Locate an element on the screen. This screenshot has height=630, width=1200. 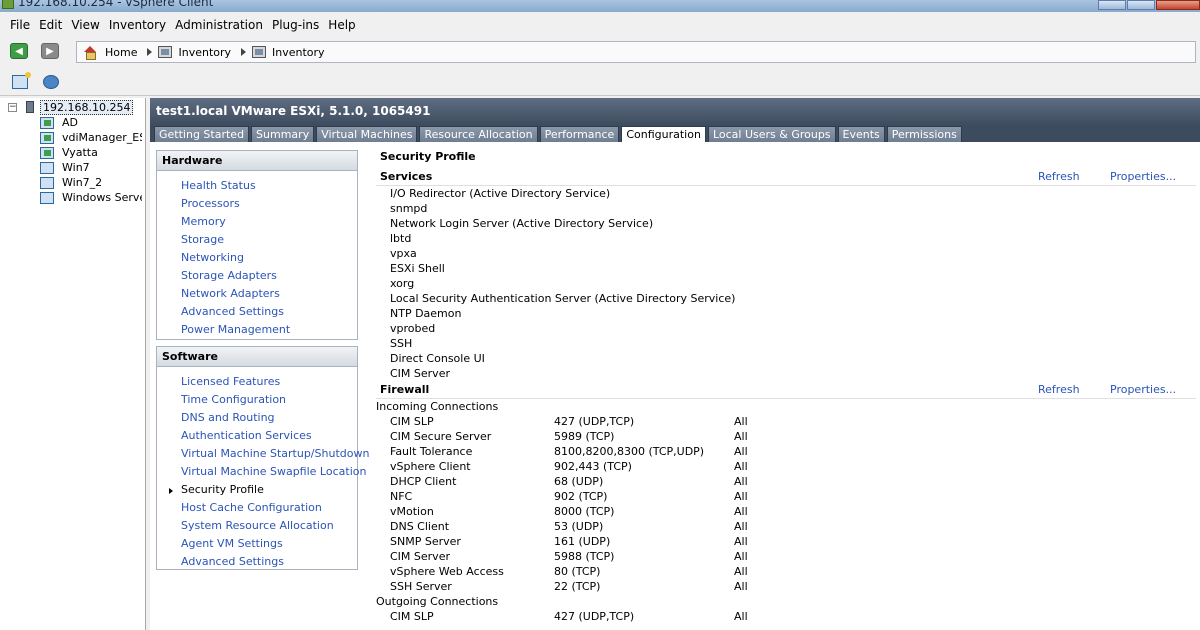
tab-events: Events is located at coordinates (861, 134).